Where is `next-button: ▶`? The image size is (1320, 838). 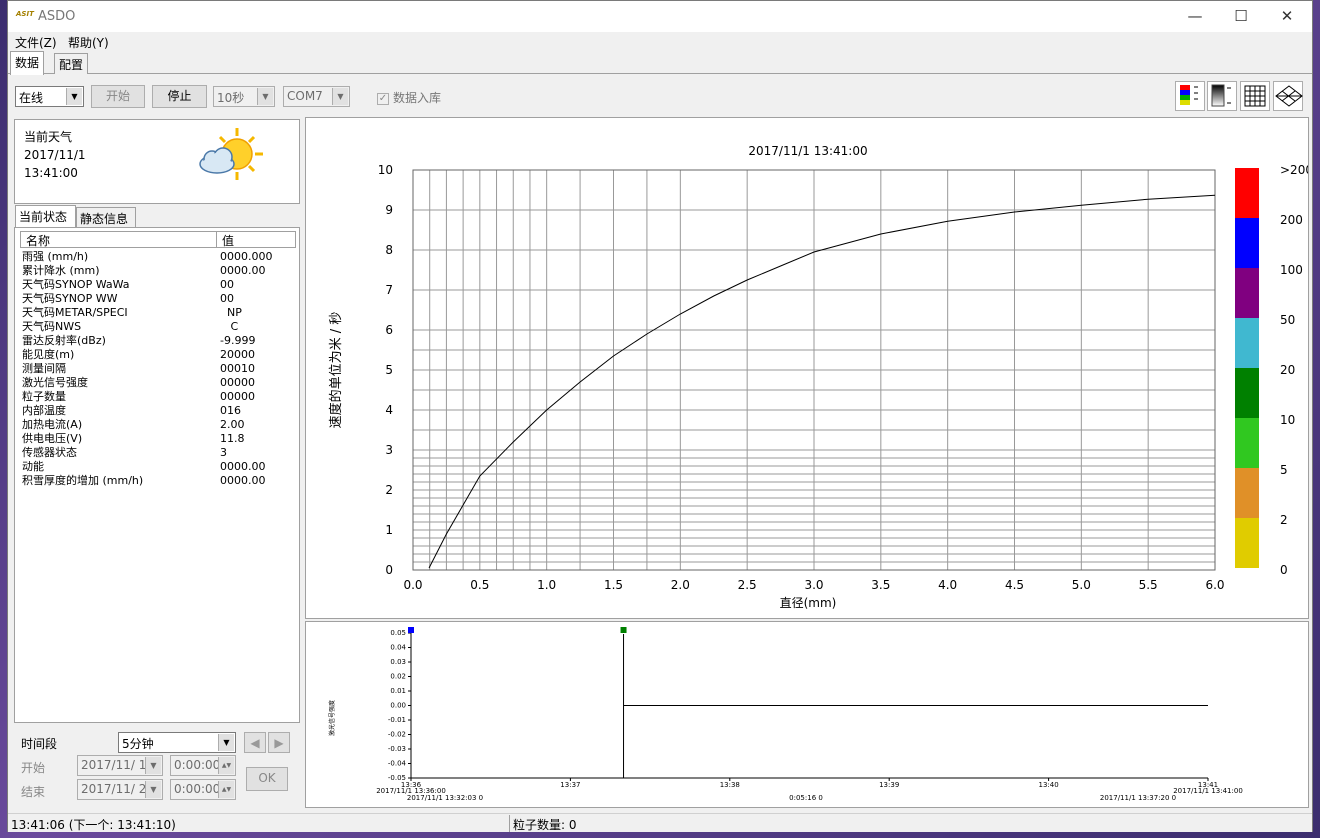 next-button: ▶ is located at coordinates (279, 742).